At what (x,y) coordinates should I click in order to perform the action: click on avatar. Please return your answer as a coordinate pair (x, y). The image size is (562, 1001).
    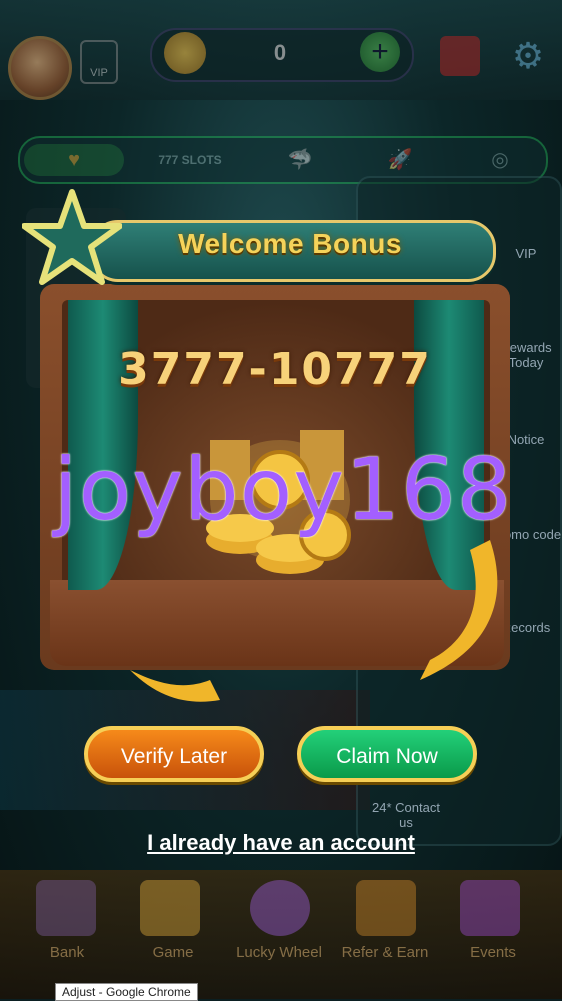
    Looking at the image, I should click on (40, 68).